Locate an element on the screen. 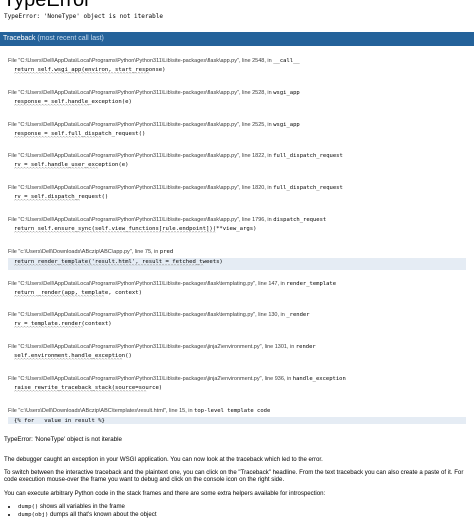  frame-function-name: top-level template code is located at coordinates (232, 410).